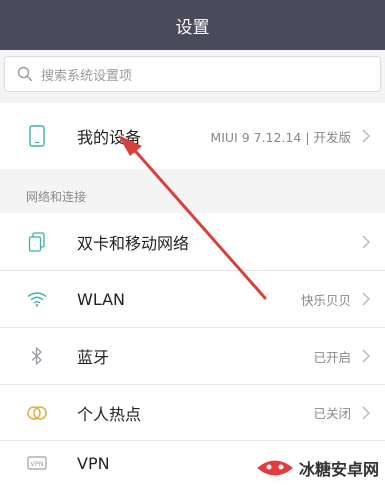 Image resolution: width=385 pixels, height=485 pixels. Describe the element at coordinates (332, 357) in the screenshot. I see `bluetooth-status: 已开启` at that location.